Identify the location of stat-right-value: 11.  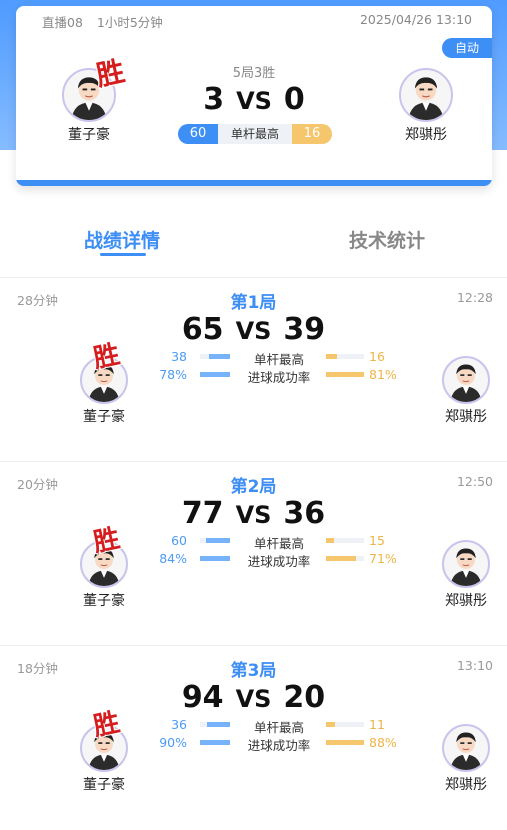
(377, 724).